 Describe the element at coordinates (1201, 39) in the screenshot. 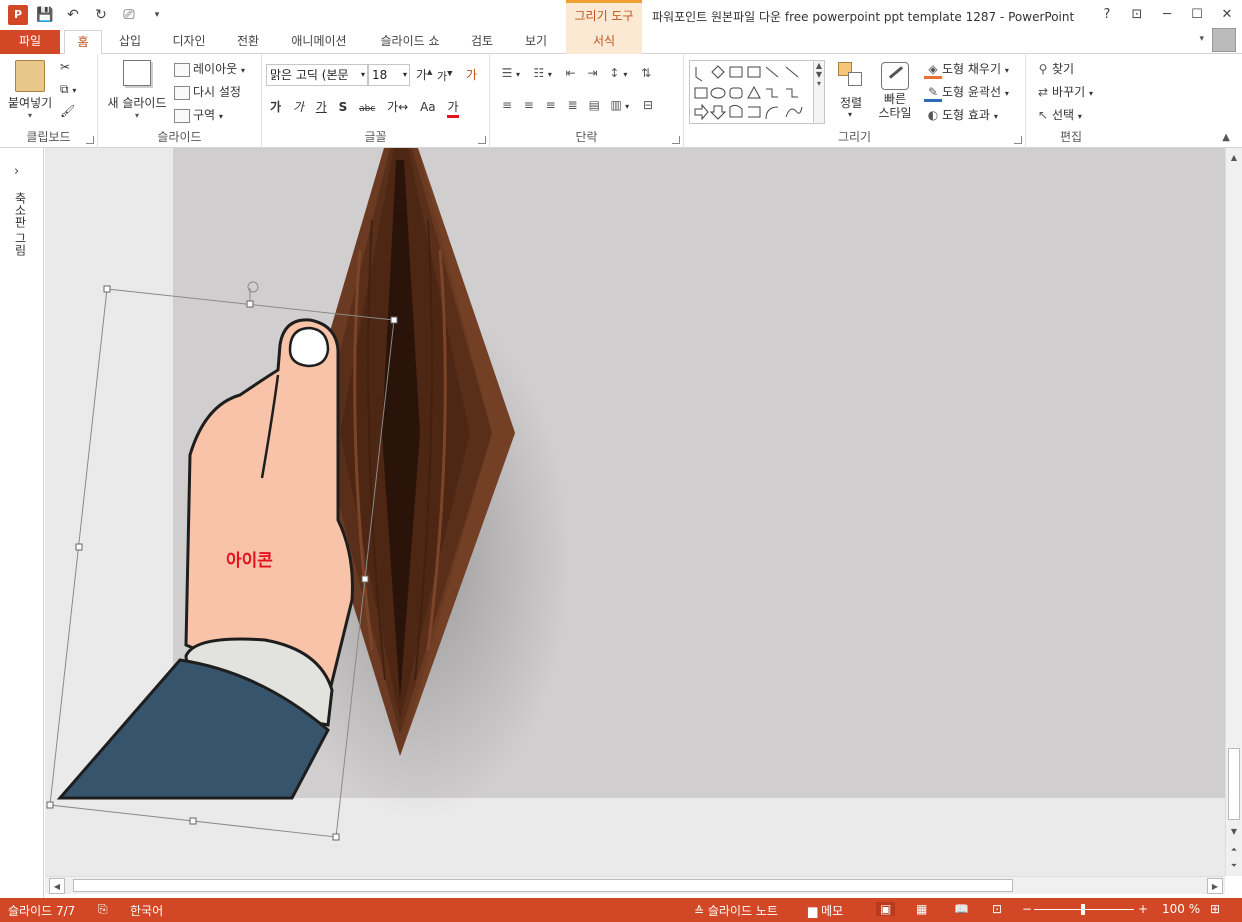

I see `account-dropdown-icon: ▾` at that location.